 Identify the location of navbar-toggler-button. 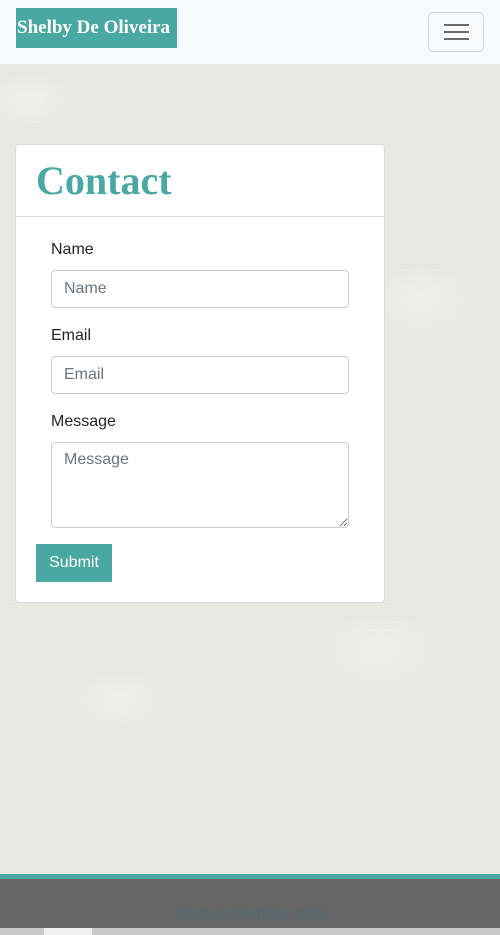
(456, 32).